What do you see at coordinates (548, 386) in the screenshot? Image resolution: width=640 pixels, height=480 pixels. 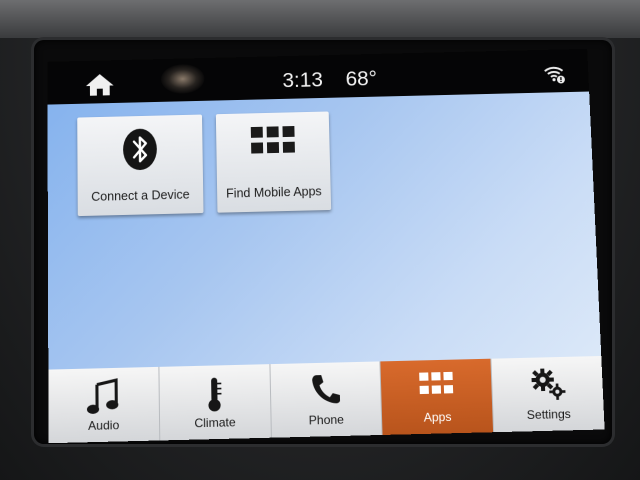 I see `gears-icon` at bounding box center [548, 386].